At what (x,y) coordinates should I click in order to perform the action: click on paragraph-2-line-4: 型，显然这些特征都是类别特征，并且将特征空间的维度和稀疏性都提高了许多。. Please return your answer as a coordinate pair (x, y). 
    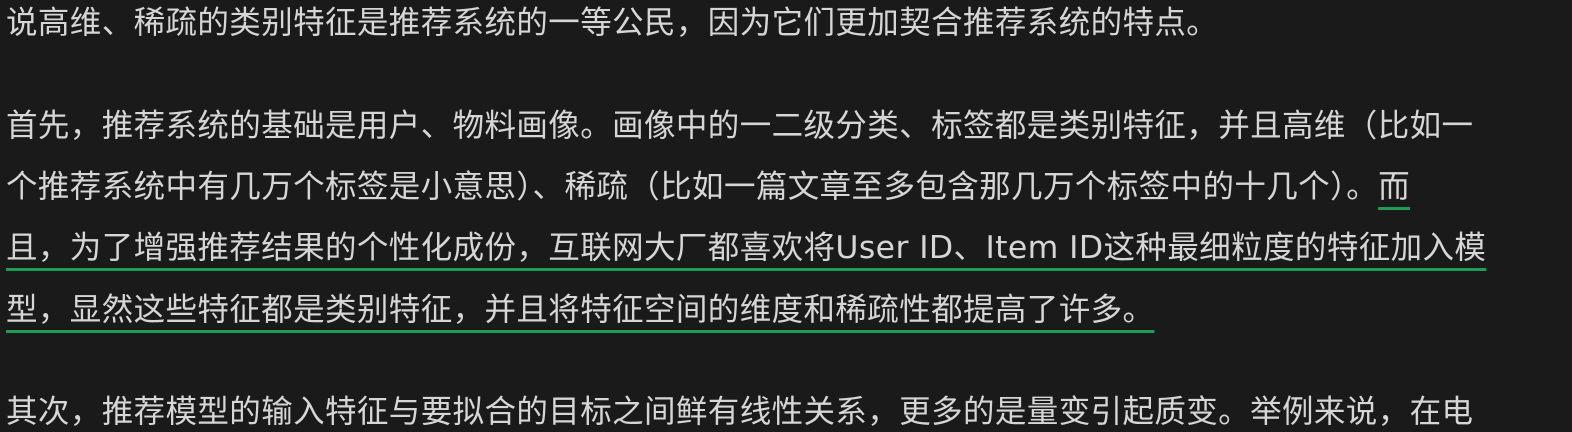
    Looking at the image, I should click on (580, 310).